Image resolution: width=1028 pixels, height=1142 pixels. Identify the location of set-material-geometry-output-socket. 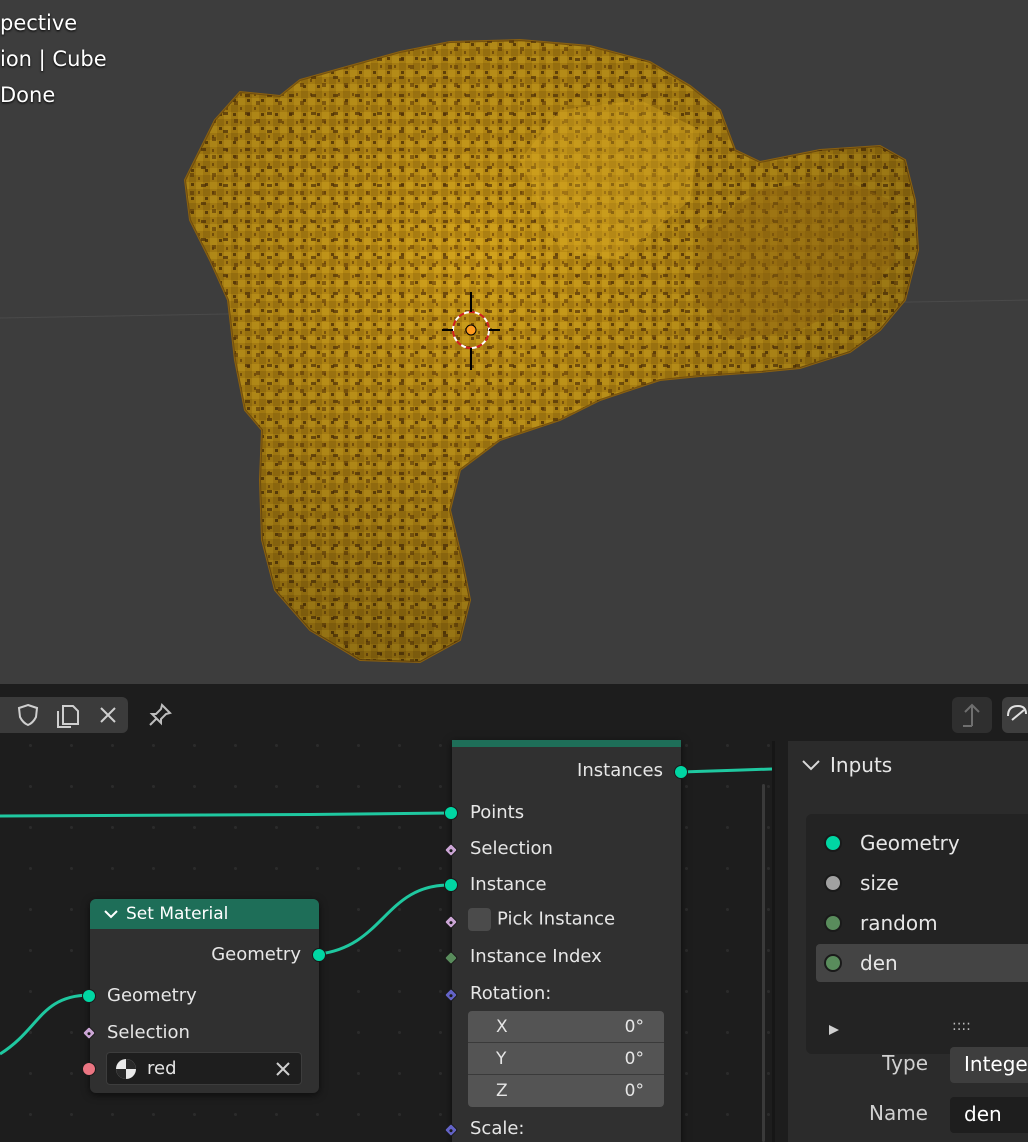
(319, 955).